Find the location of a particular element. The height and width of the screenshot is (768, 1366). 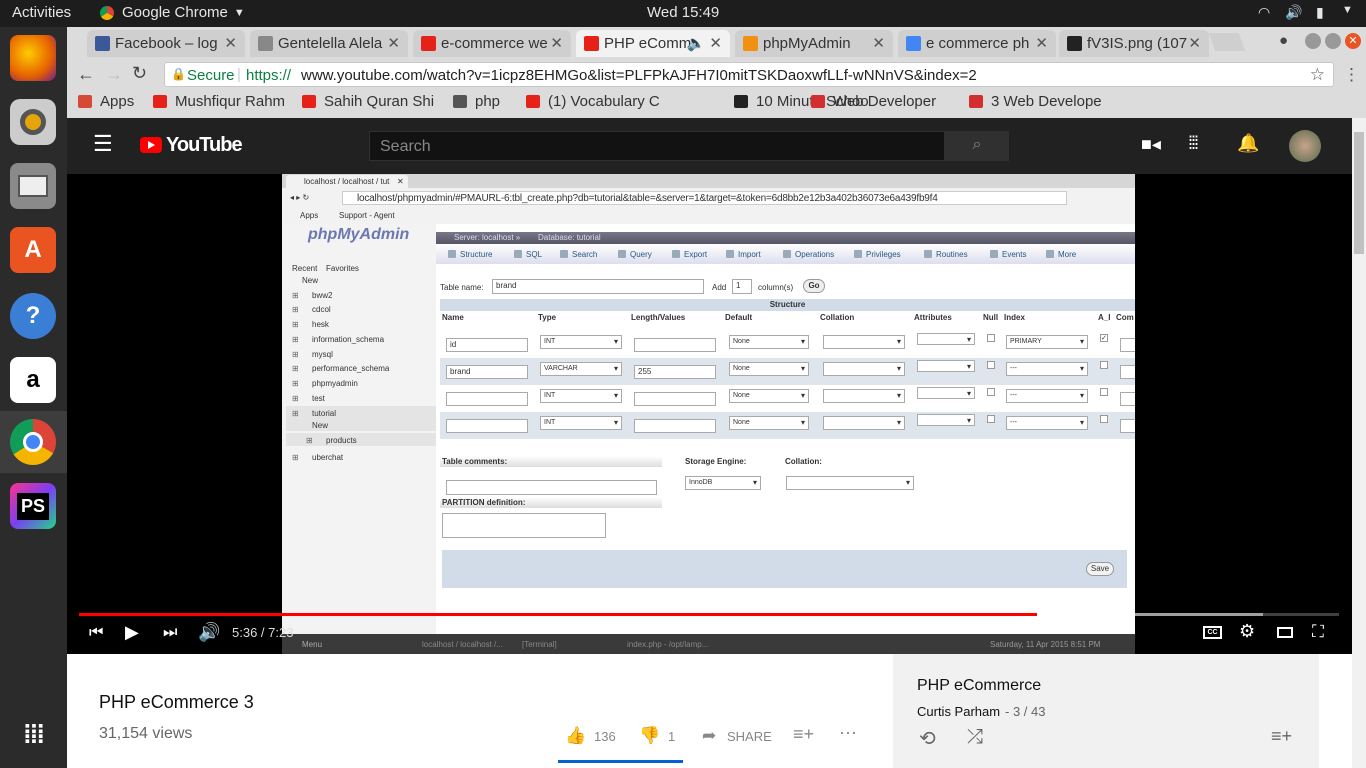

fullscreen-icon: ⛶ is located at coordinates (1318, 632).